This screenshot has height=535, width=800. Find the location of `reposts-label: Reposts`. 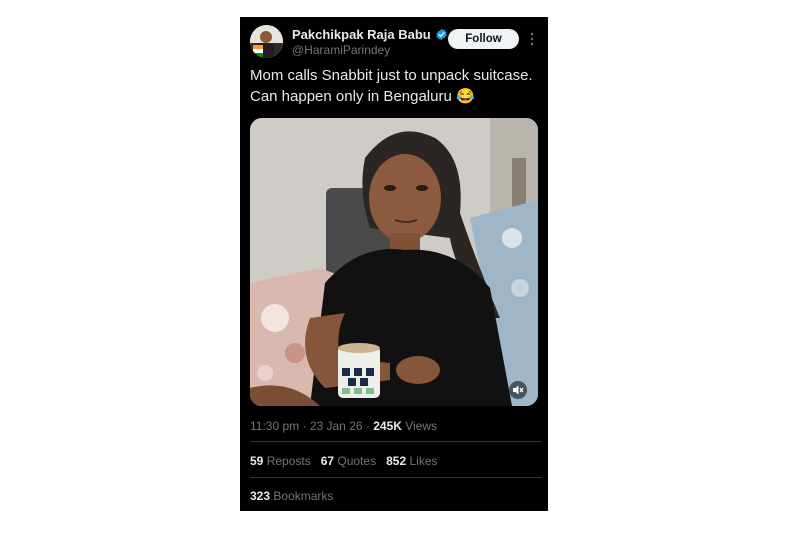

reposts-label: Reposts is located at coordinates (287, 461).